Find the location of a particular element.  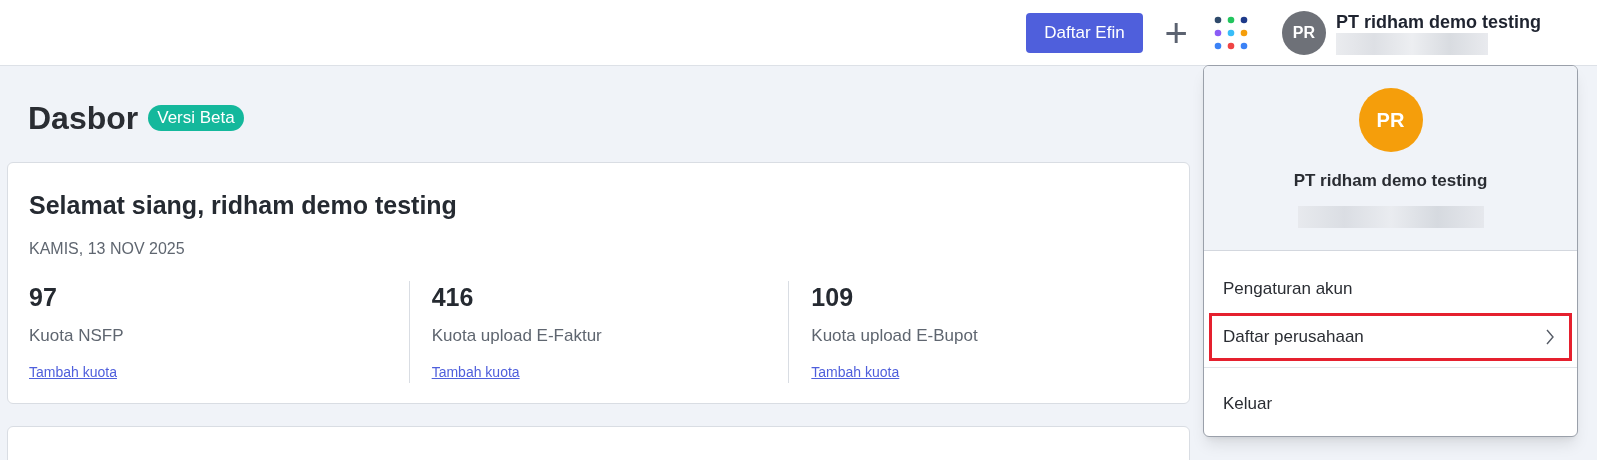

account-name: PT ridham demo testing is located at coordinates (1438, 21).